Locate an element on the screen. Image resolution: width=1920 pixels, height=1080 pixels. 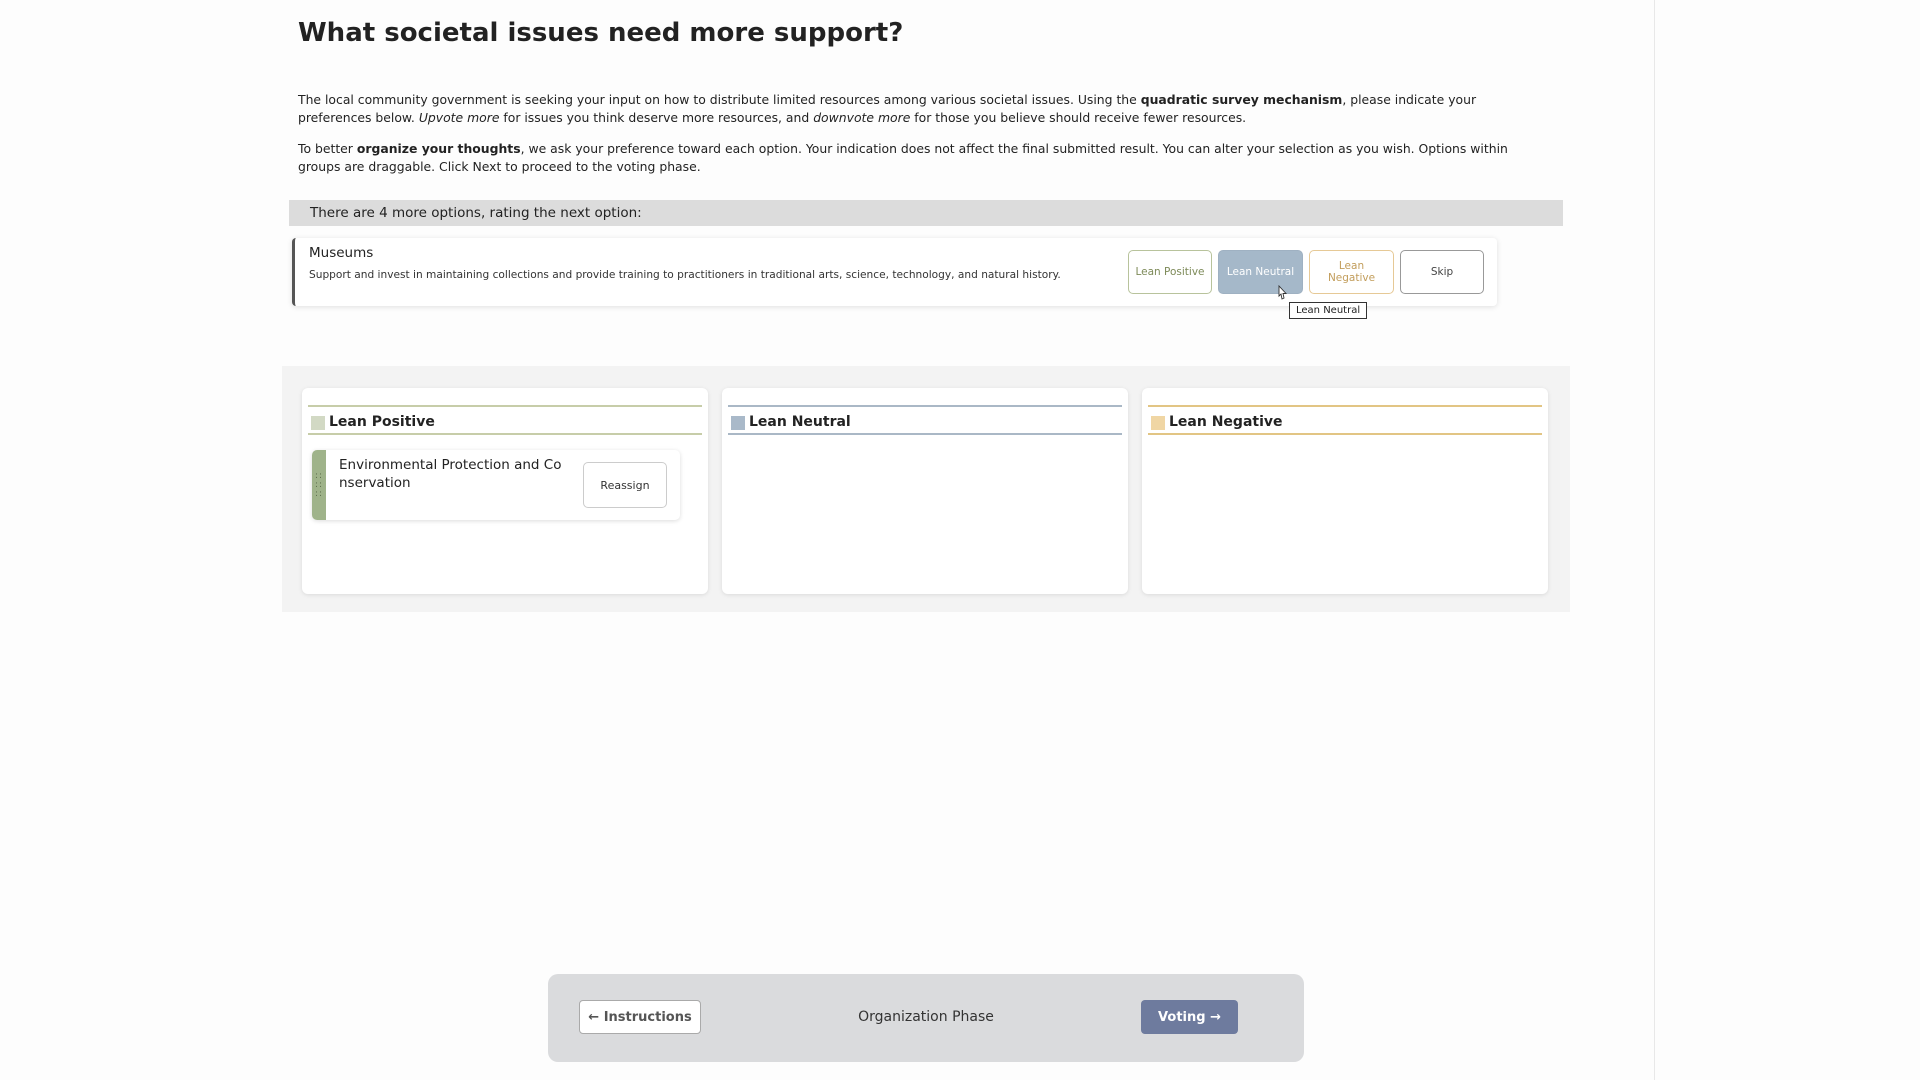
intro-italic: downvote more is located at coordinates (862, 117).